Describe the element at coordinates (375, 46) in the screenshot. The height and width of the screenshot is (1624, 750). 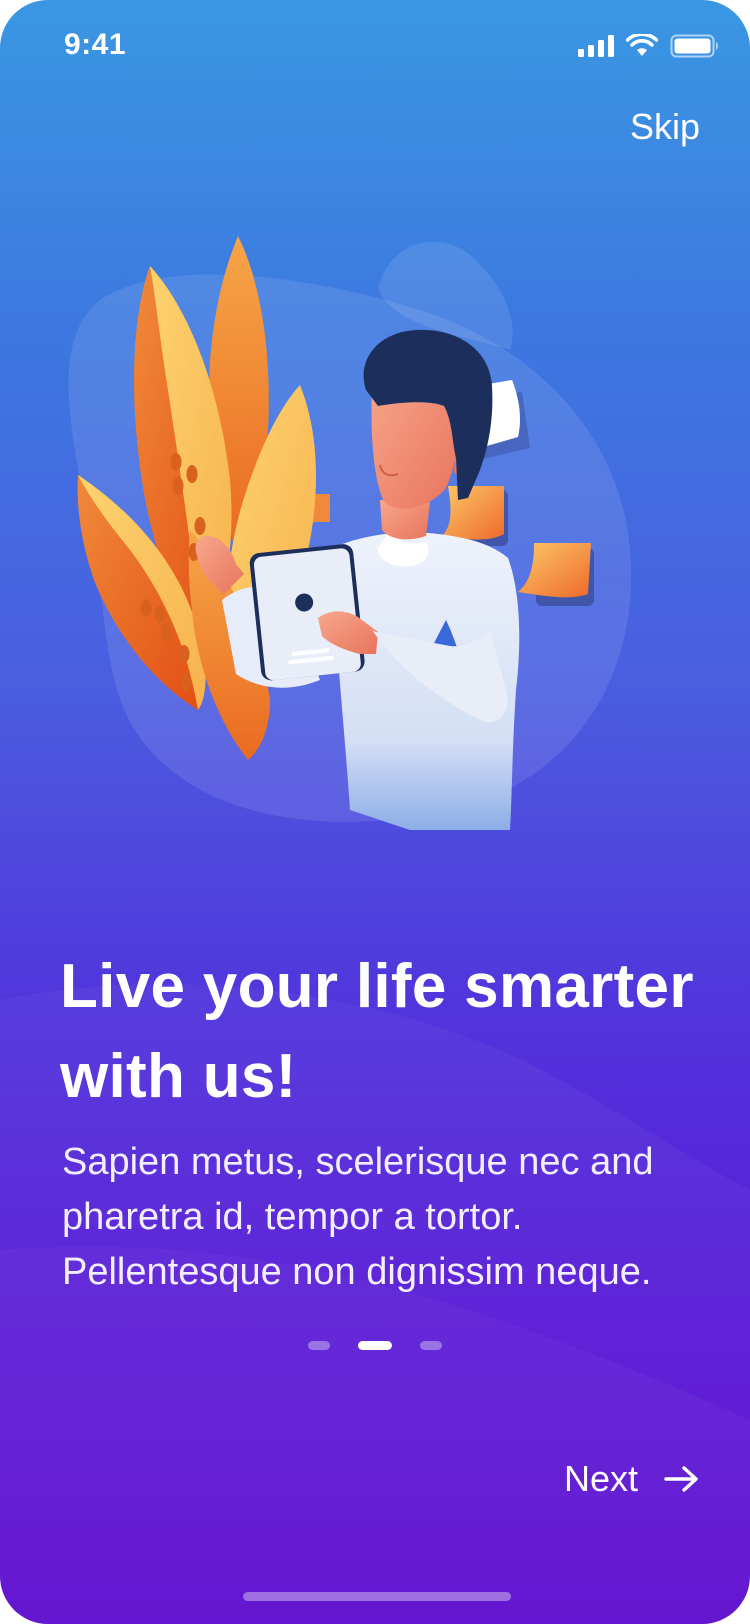
I see `status-bar: 9:41` at that location.